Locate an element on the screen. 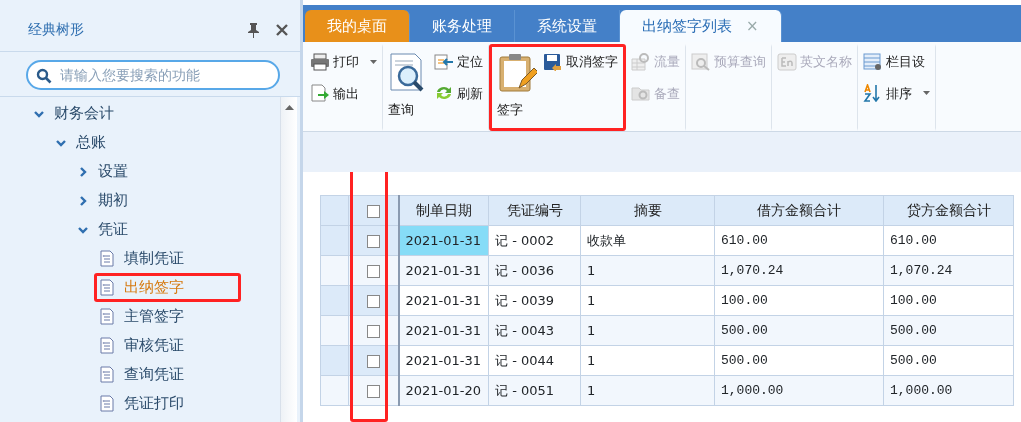  column-header: 凭证编号 is located at coordinates (534, 210).